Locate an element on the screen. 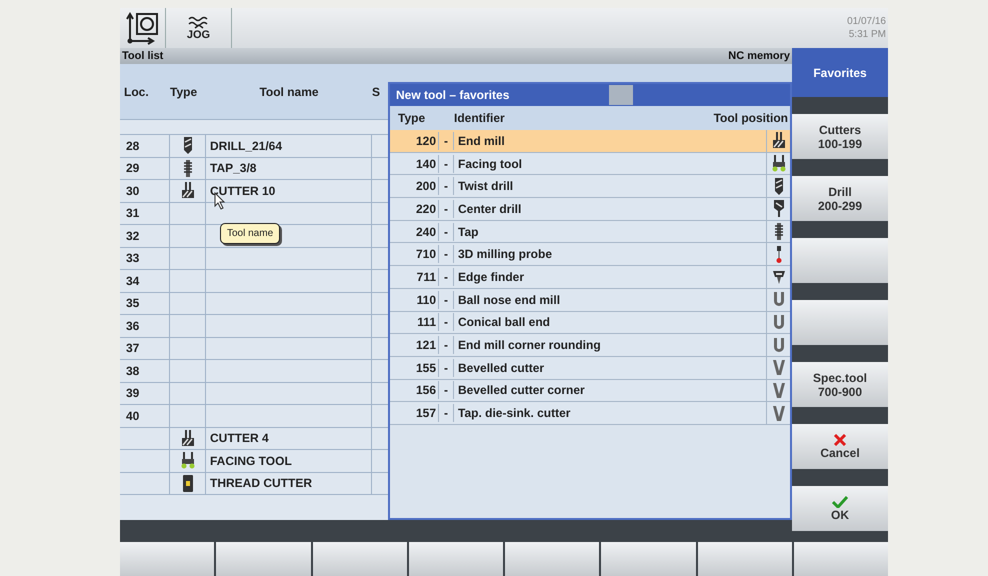 The image size is (988, 576). tool-type-row: 155 - Bevelled cutter is located at coordinates (590, 368).